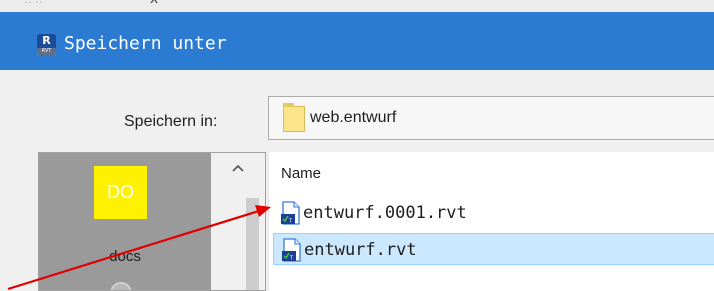 The image size is (714, 291). I want to click on places-list: DO docs, so click(125, 221).